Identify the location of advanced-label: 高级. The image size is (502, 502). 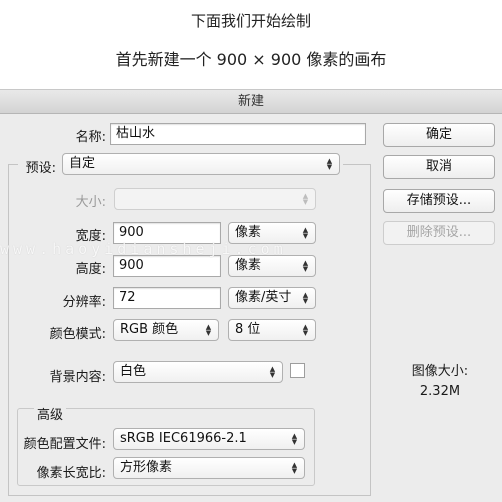
(50, 413).